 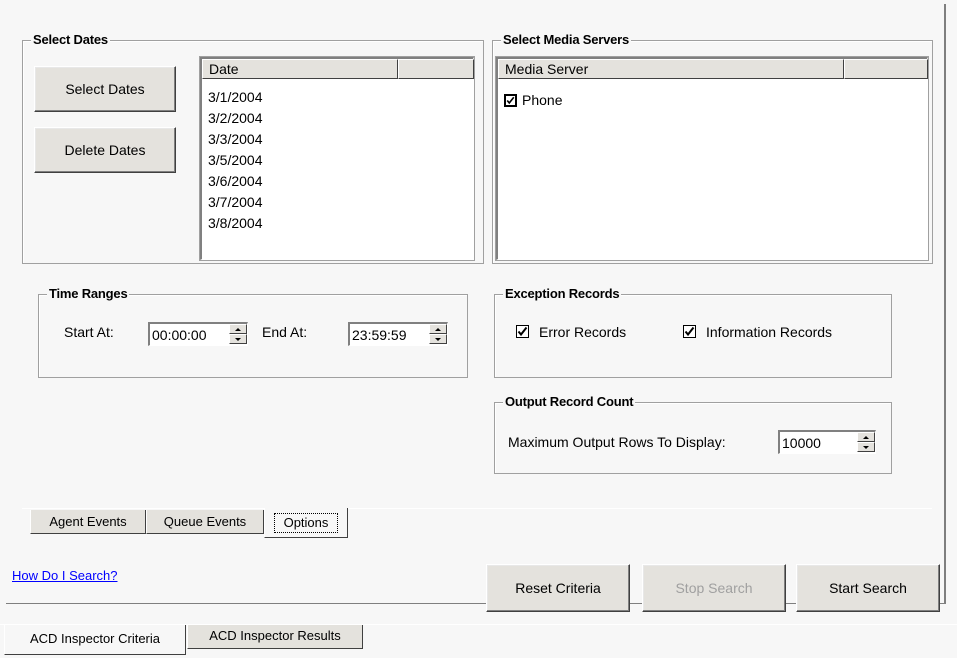 I want to click on max-rows-up-button, so click(x=866, y=437).